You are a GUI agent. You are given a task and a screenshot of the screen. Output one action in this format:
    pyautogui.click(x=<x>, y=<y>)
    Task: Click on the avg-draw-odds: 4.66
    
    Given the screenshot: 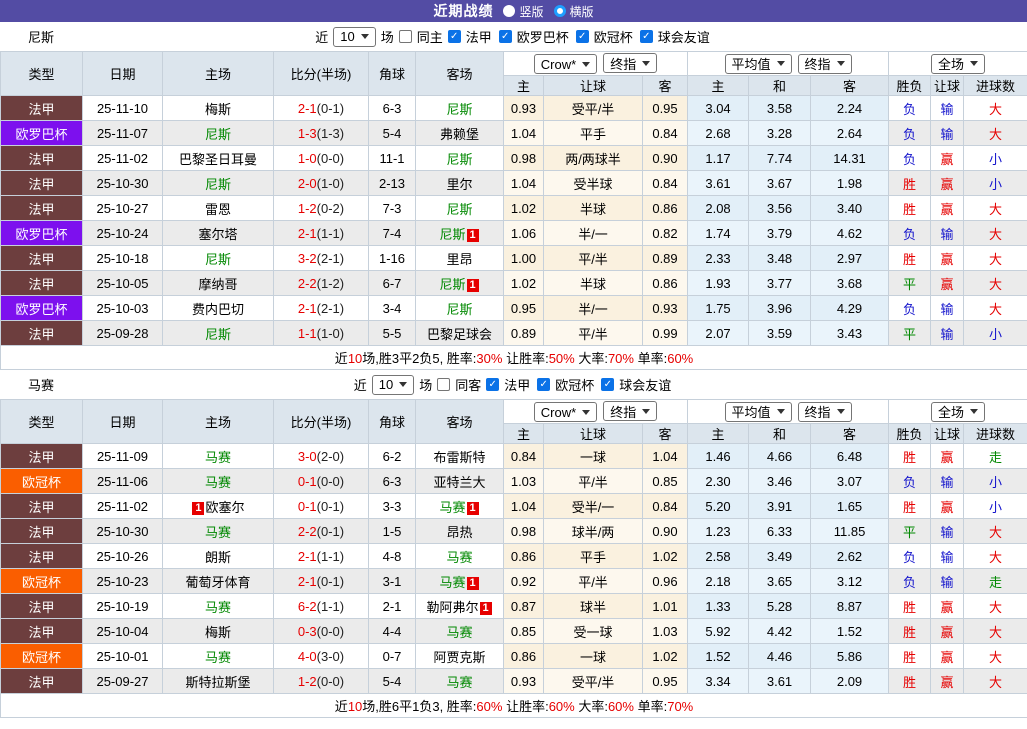 What is the action you would take?
    pyautogui.click(x=780, y=456)
    